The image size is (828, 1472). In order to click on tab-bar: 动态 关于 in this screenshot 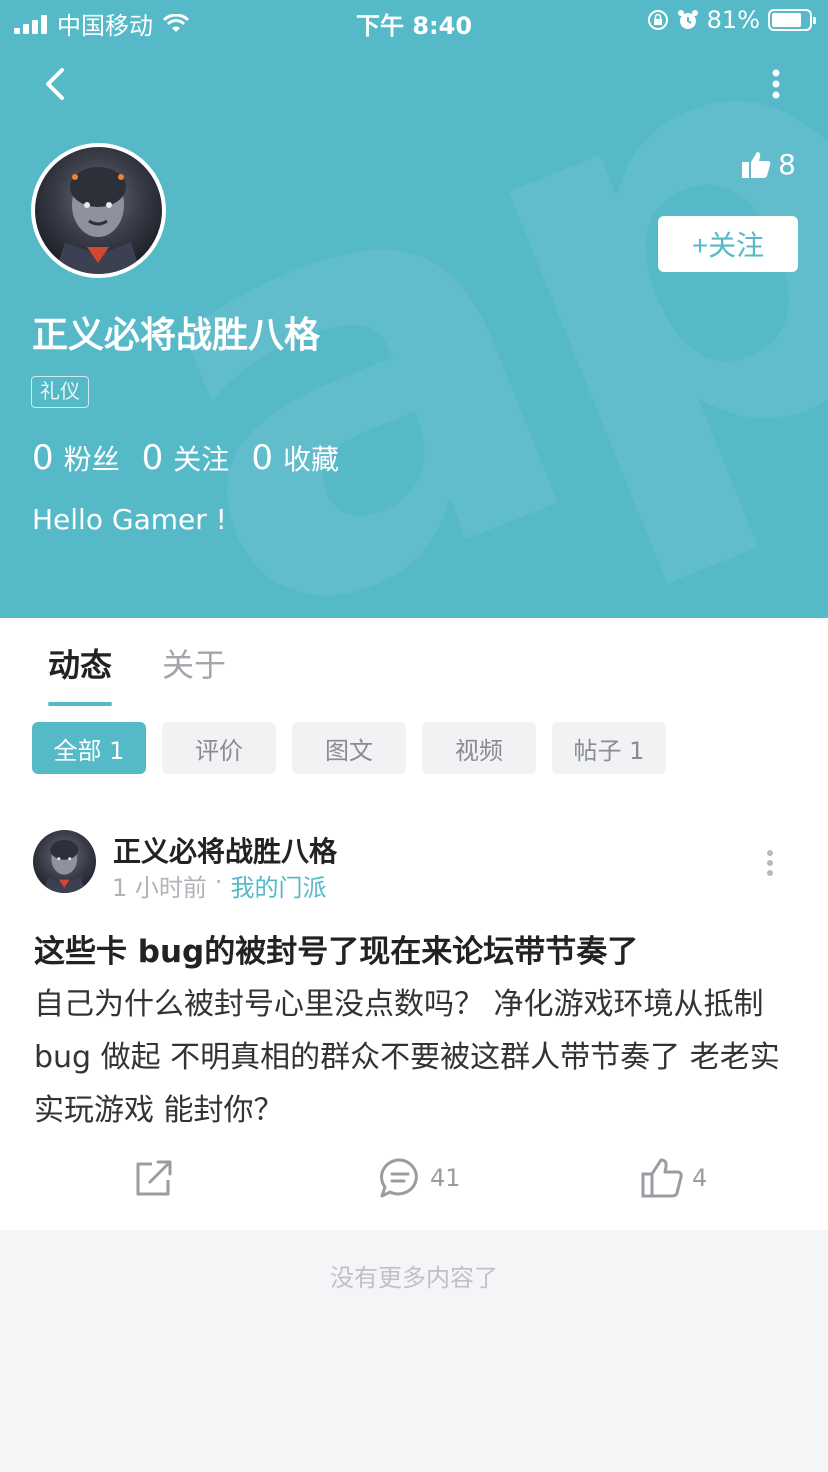, I will do `click(137, 673)`.